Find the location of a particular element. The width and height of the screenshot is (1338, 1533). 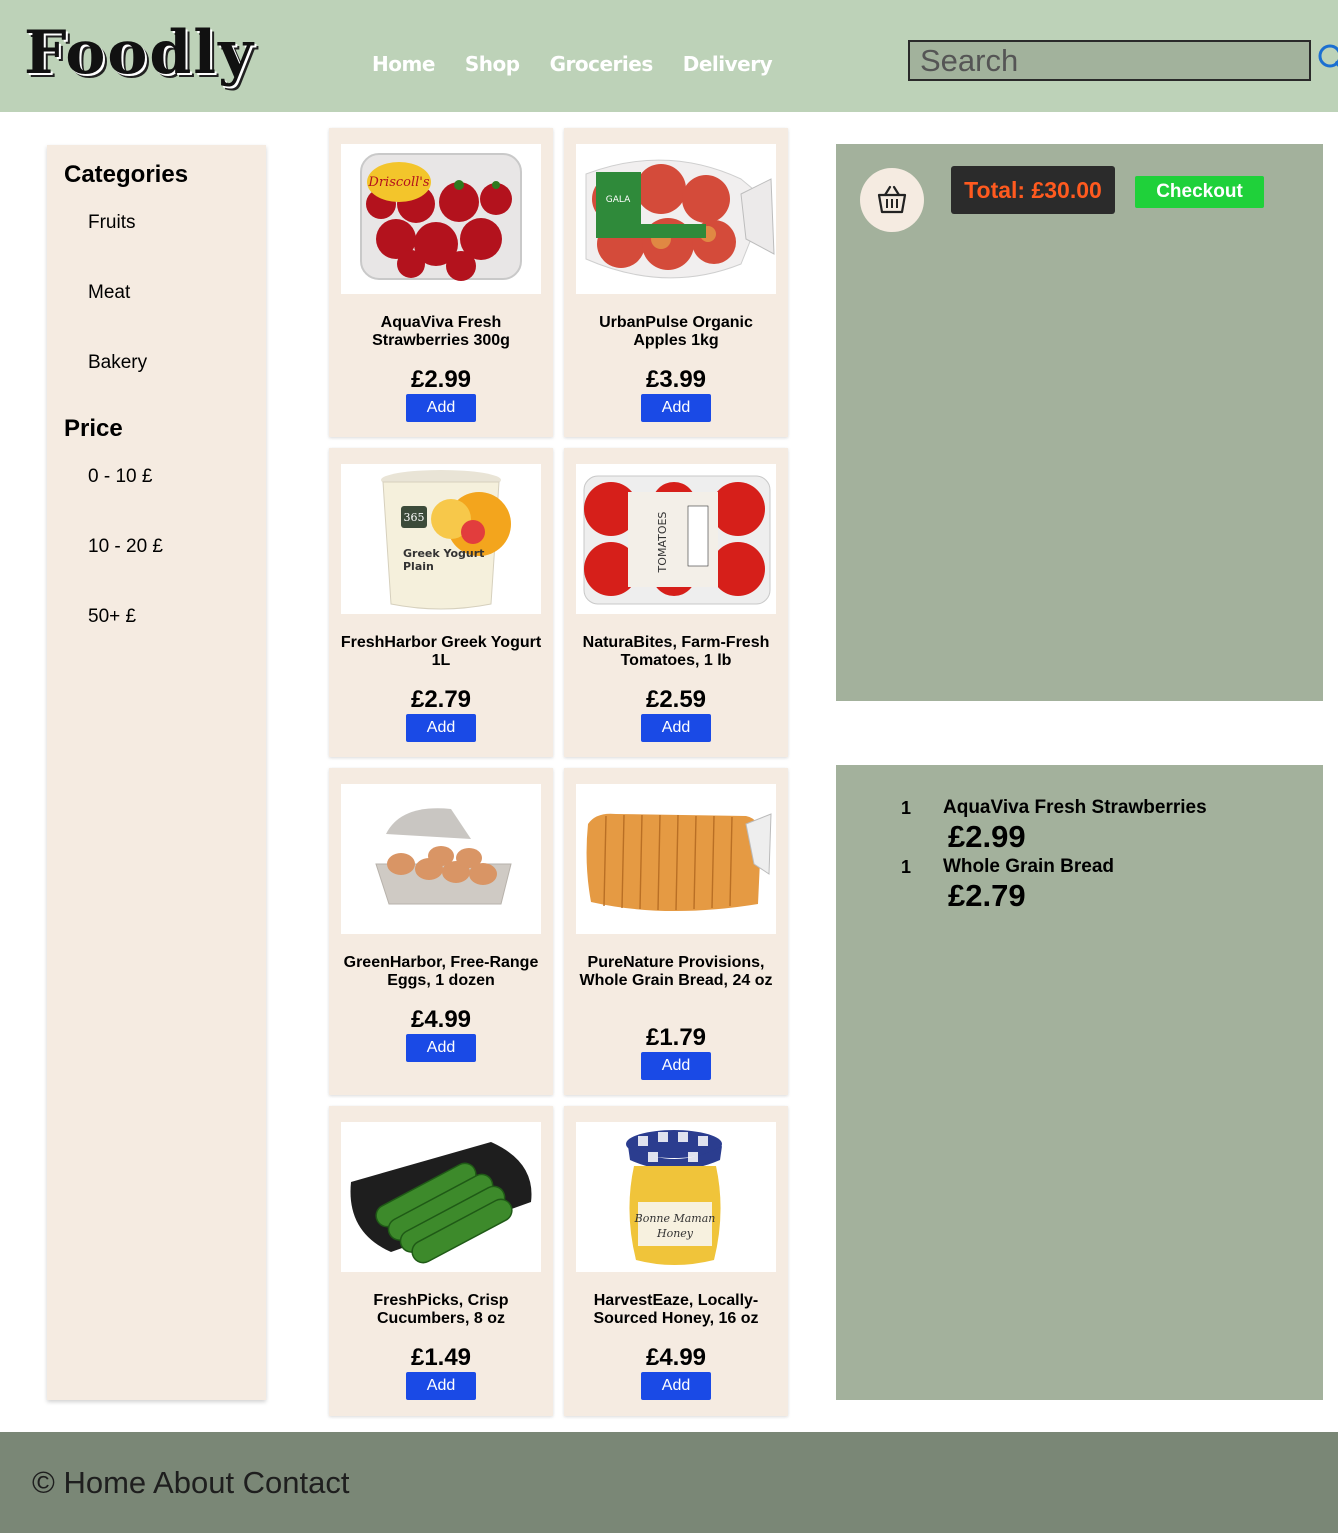

main-nav: Home Shop Groceries Delivery is located at coordinates (572, 64).